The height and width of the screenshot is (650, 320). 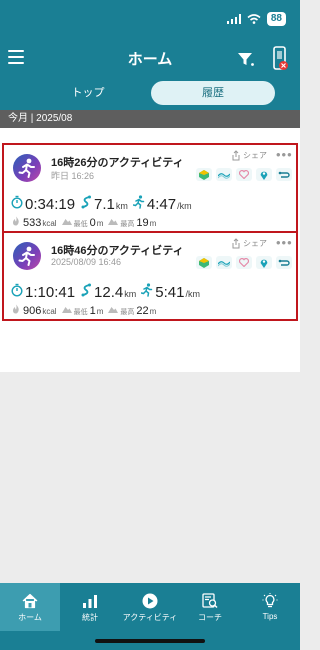 I want to click on max-elevation-value: 19, so click(x=142, y=223).